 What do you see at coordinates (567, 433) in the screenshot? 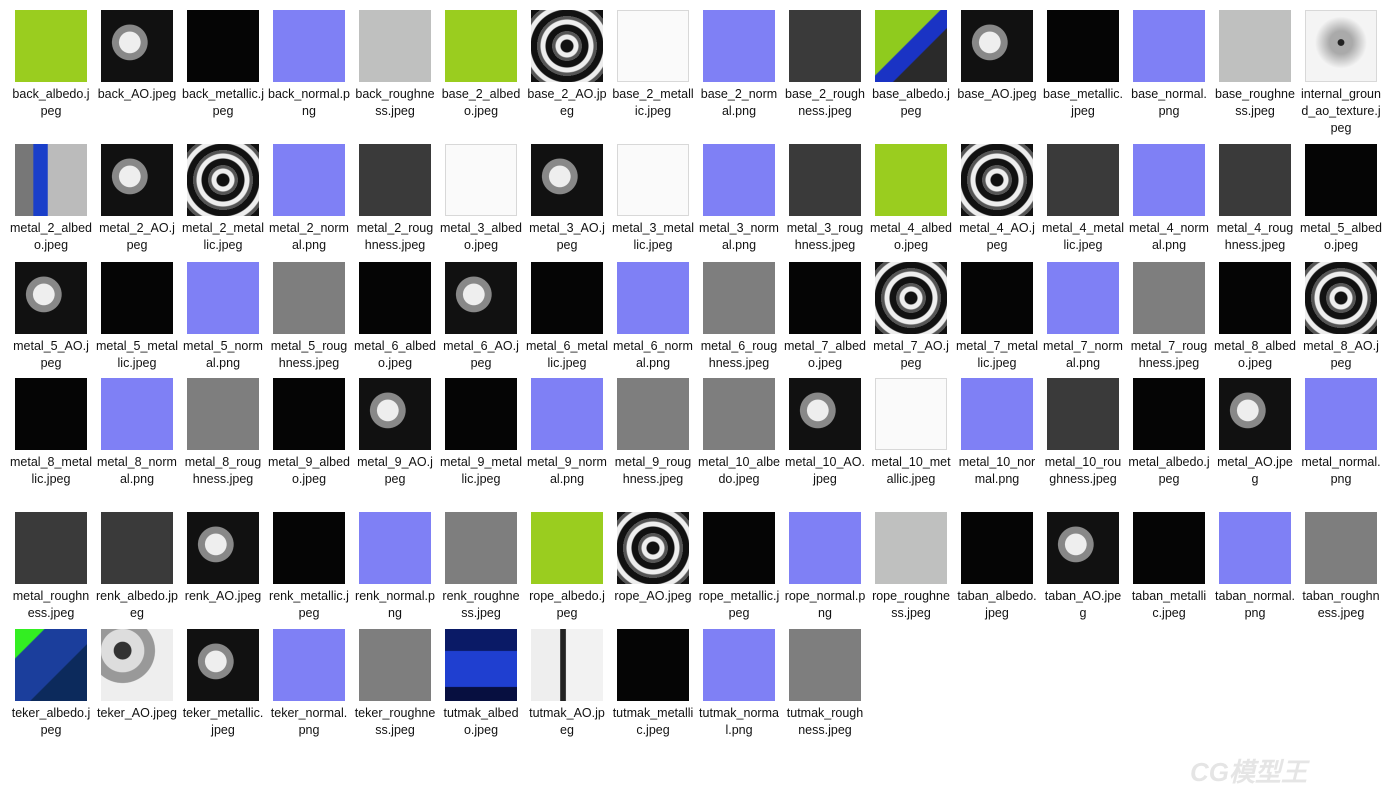
I see `file-item: metal_9_normal.png` at bounding box center [567, 433].